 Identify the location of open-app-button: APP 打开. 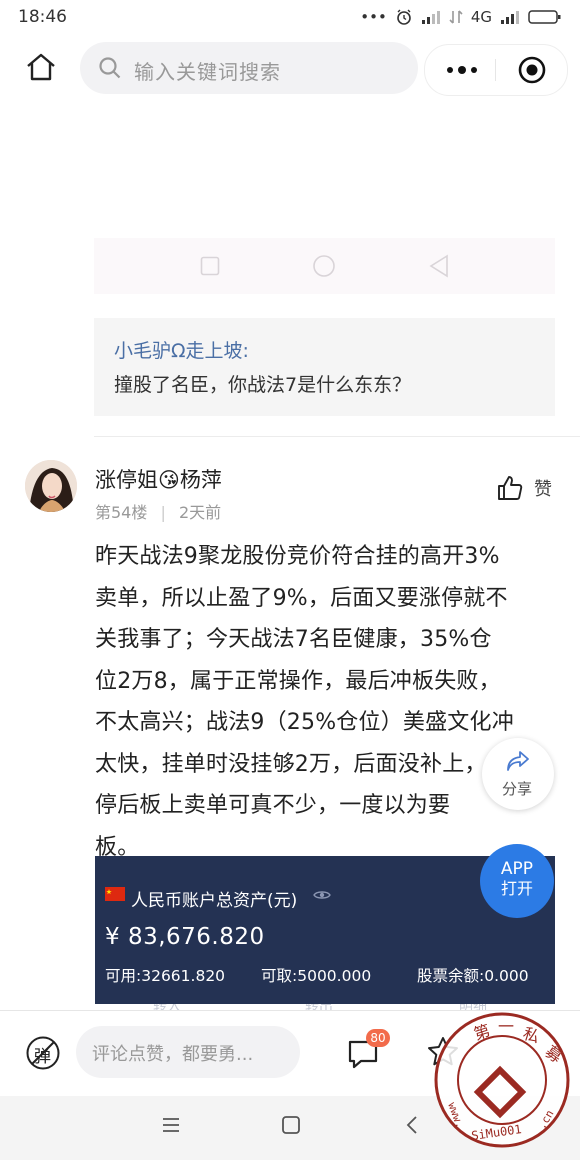
(517, 881).